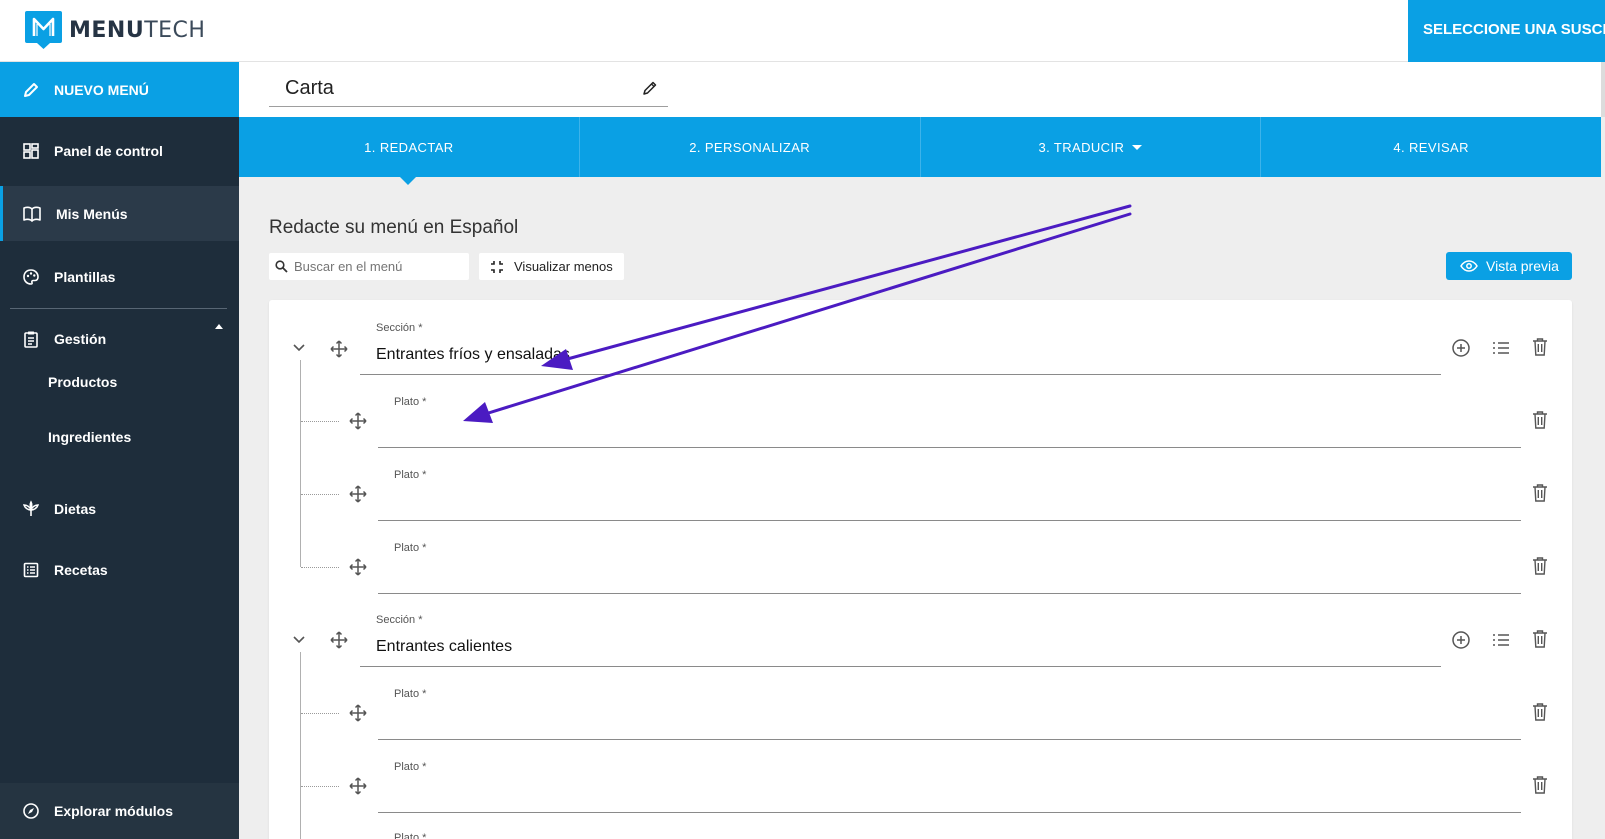  Describe the element at coordinates (444, 647) in the screenshot. I see `section-name-input: Entrantes calientes` at that location.